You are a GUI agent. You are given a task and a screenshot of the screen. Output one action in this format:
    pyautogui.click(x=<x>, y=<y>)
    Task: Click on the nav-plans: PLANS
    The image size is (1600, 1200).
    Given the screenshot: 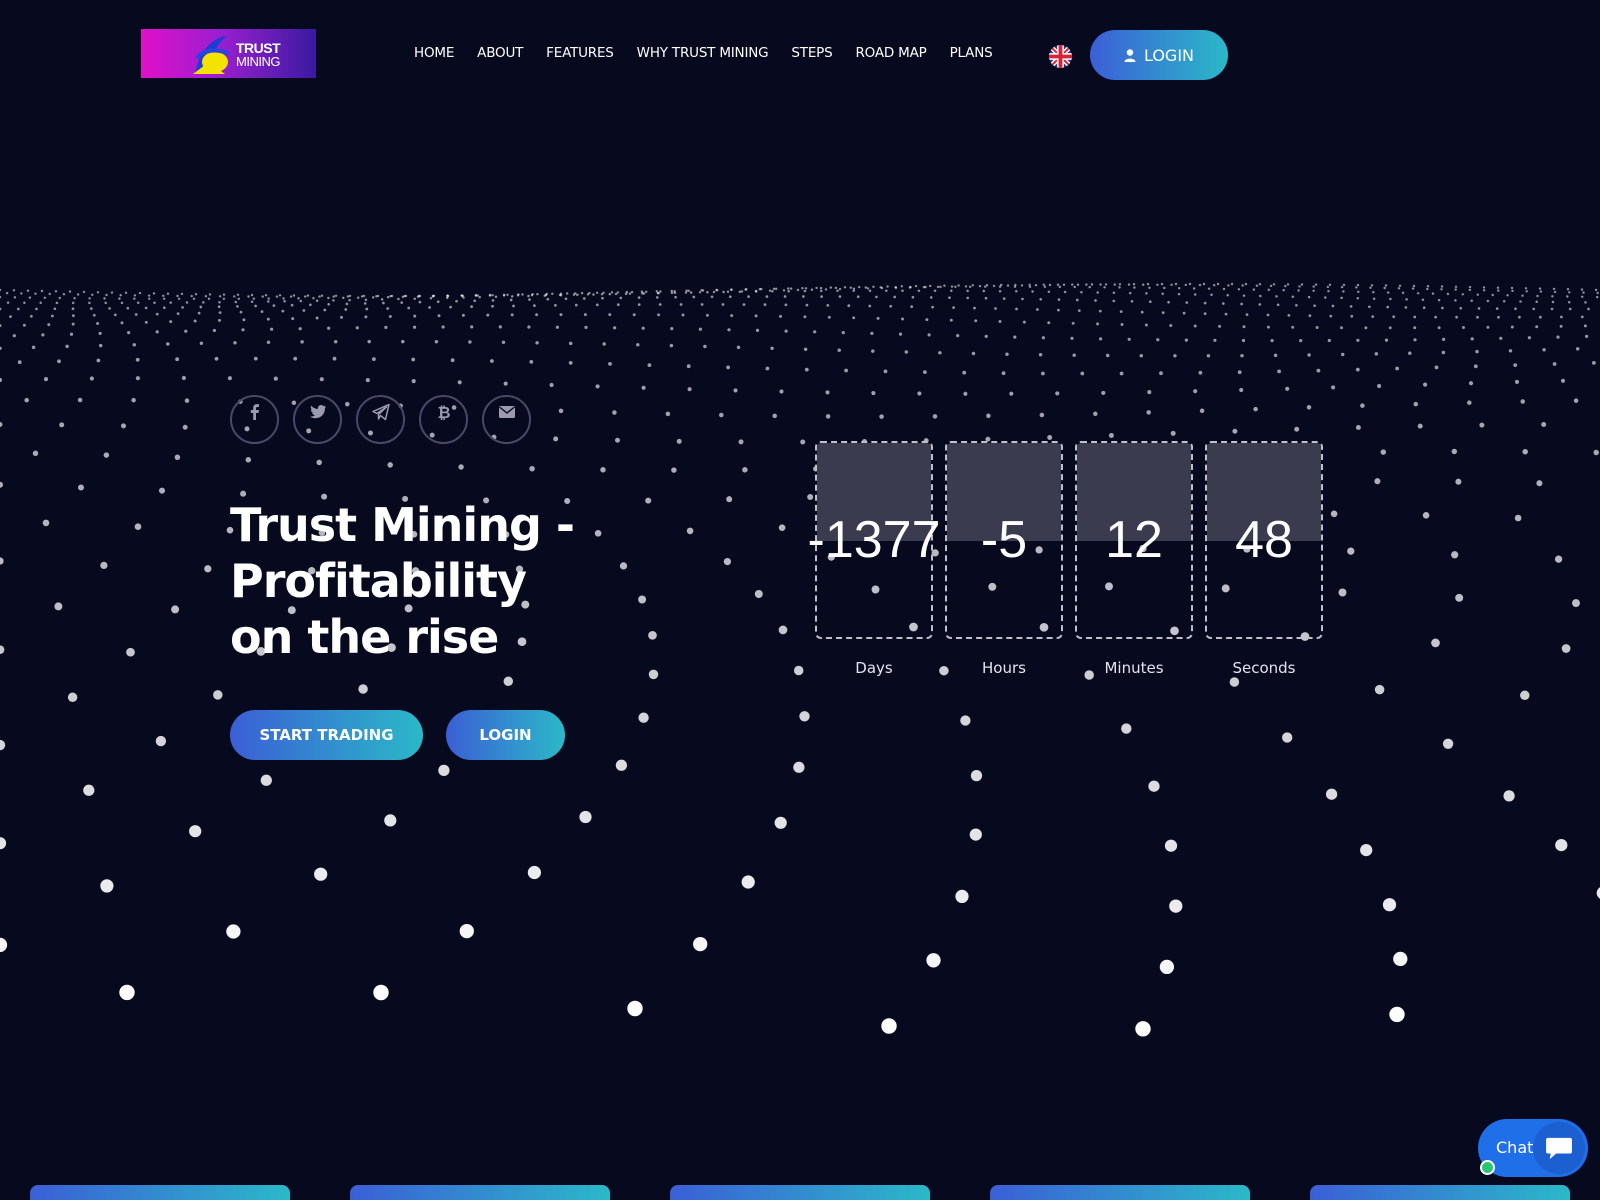 What is the action you would take?
    pyautogui.click(x=971, y=53)
    